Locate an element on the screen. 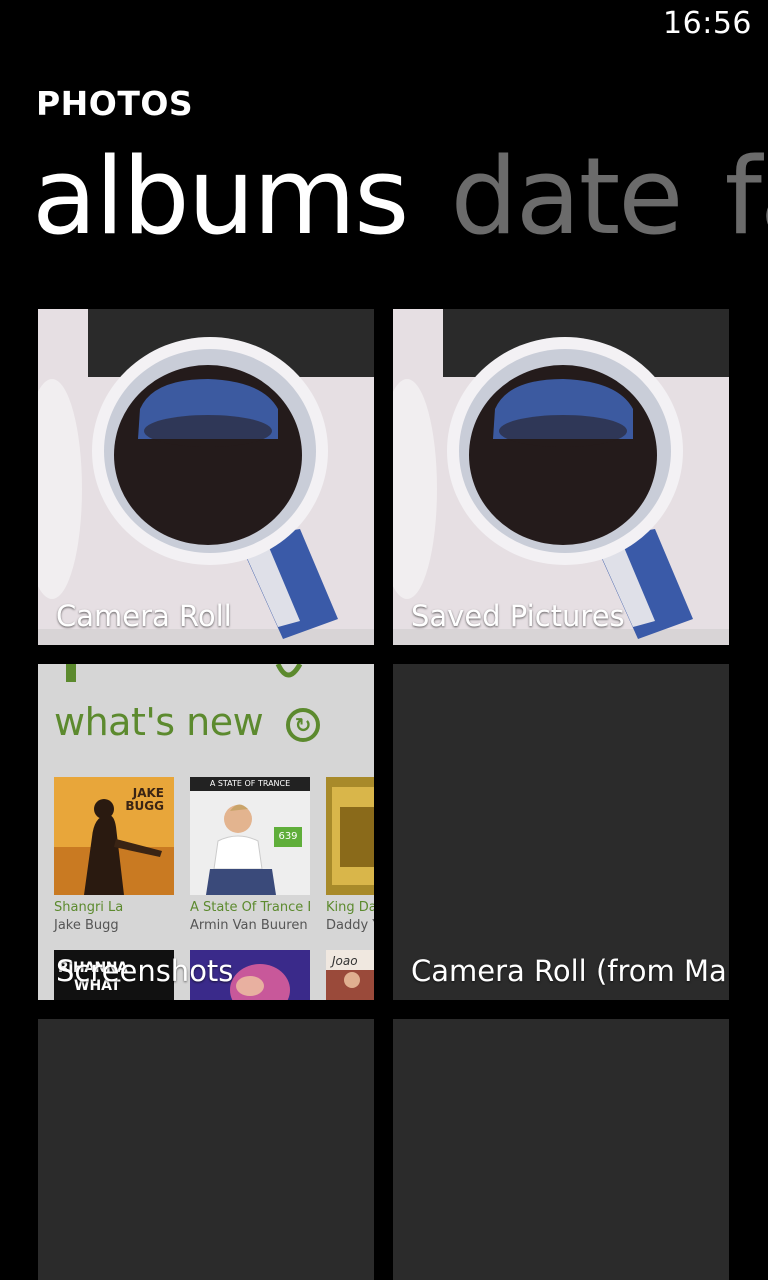  album-label: Screenshots is located at coordinates (145, 971).